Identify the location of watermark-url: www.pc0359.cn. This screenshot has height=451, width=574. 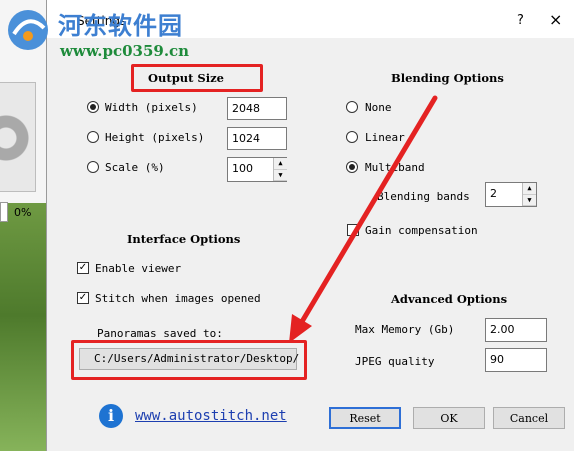
(125, 51).